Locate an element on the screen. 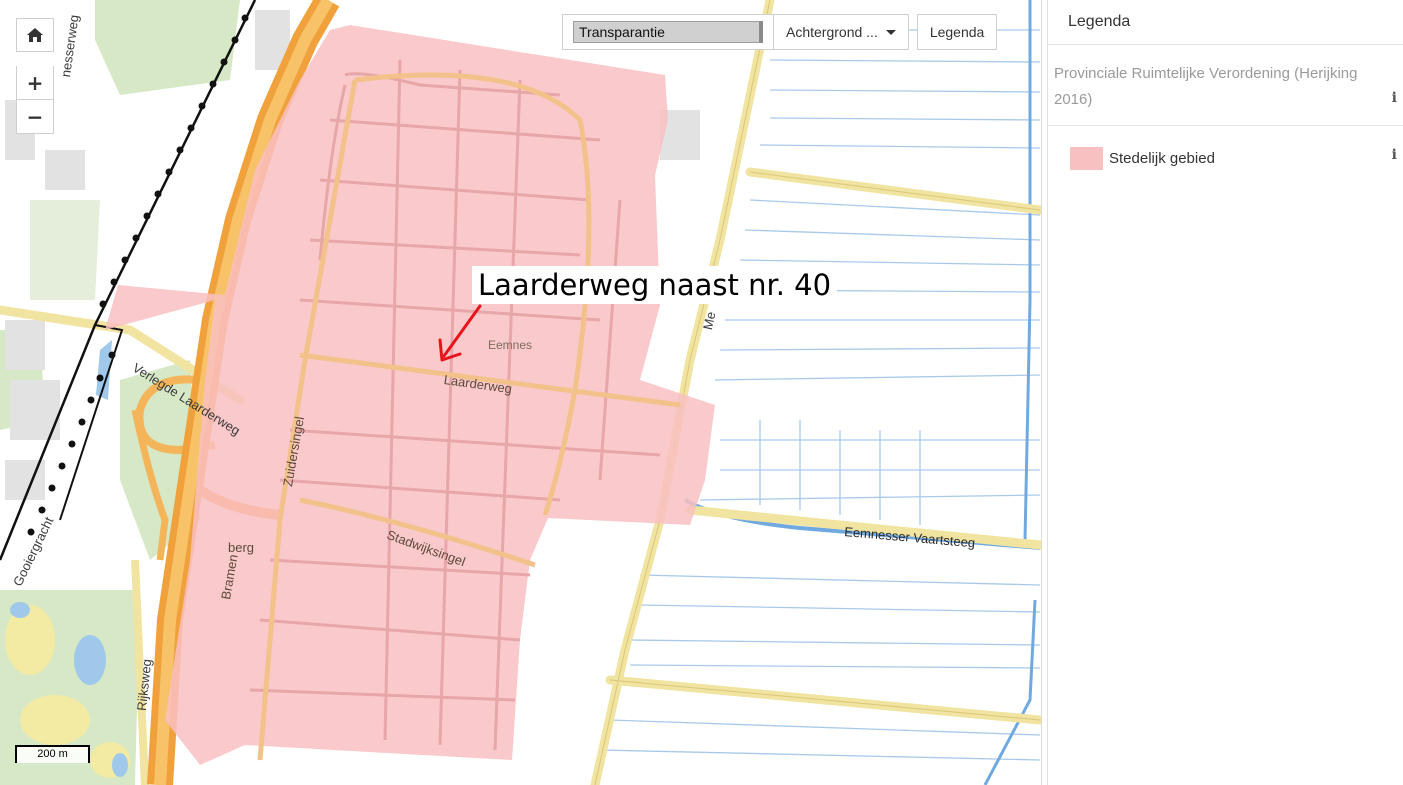 The image size is (1403, 785). transparency-slider: Transparantie is located at coordinates (668, 32).